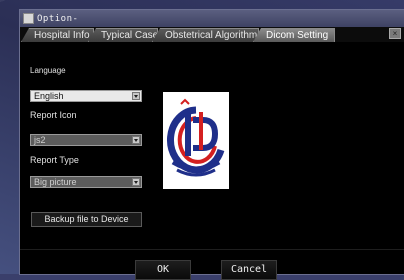  What do you see at coordinates (294, 35) in the screenshot?
I see `tab-dicom-setting: Dicom Setting` at bounding box center [294, 35].